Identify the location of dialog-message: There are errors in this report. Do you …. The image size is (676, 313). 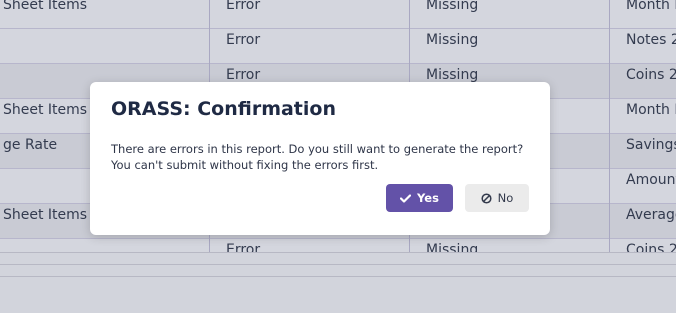
(321, 157).